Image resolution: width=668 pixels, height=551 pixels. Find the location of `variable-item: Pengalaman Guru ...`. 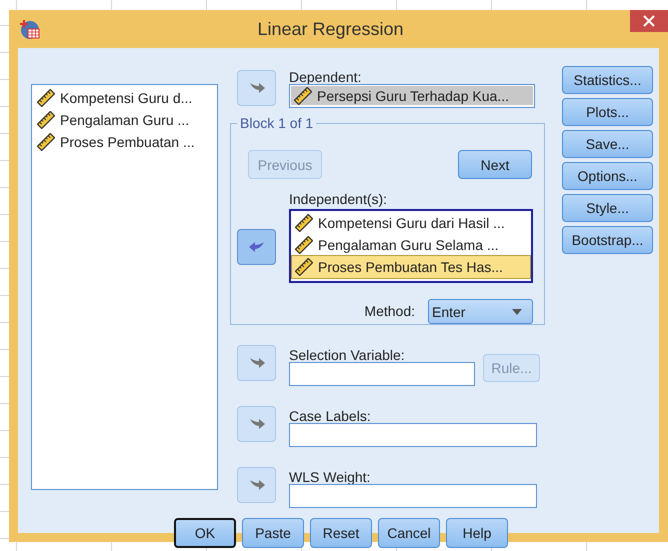

variable-item: Pengalaman Guru ... is located at coordinates (124, 120).